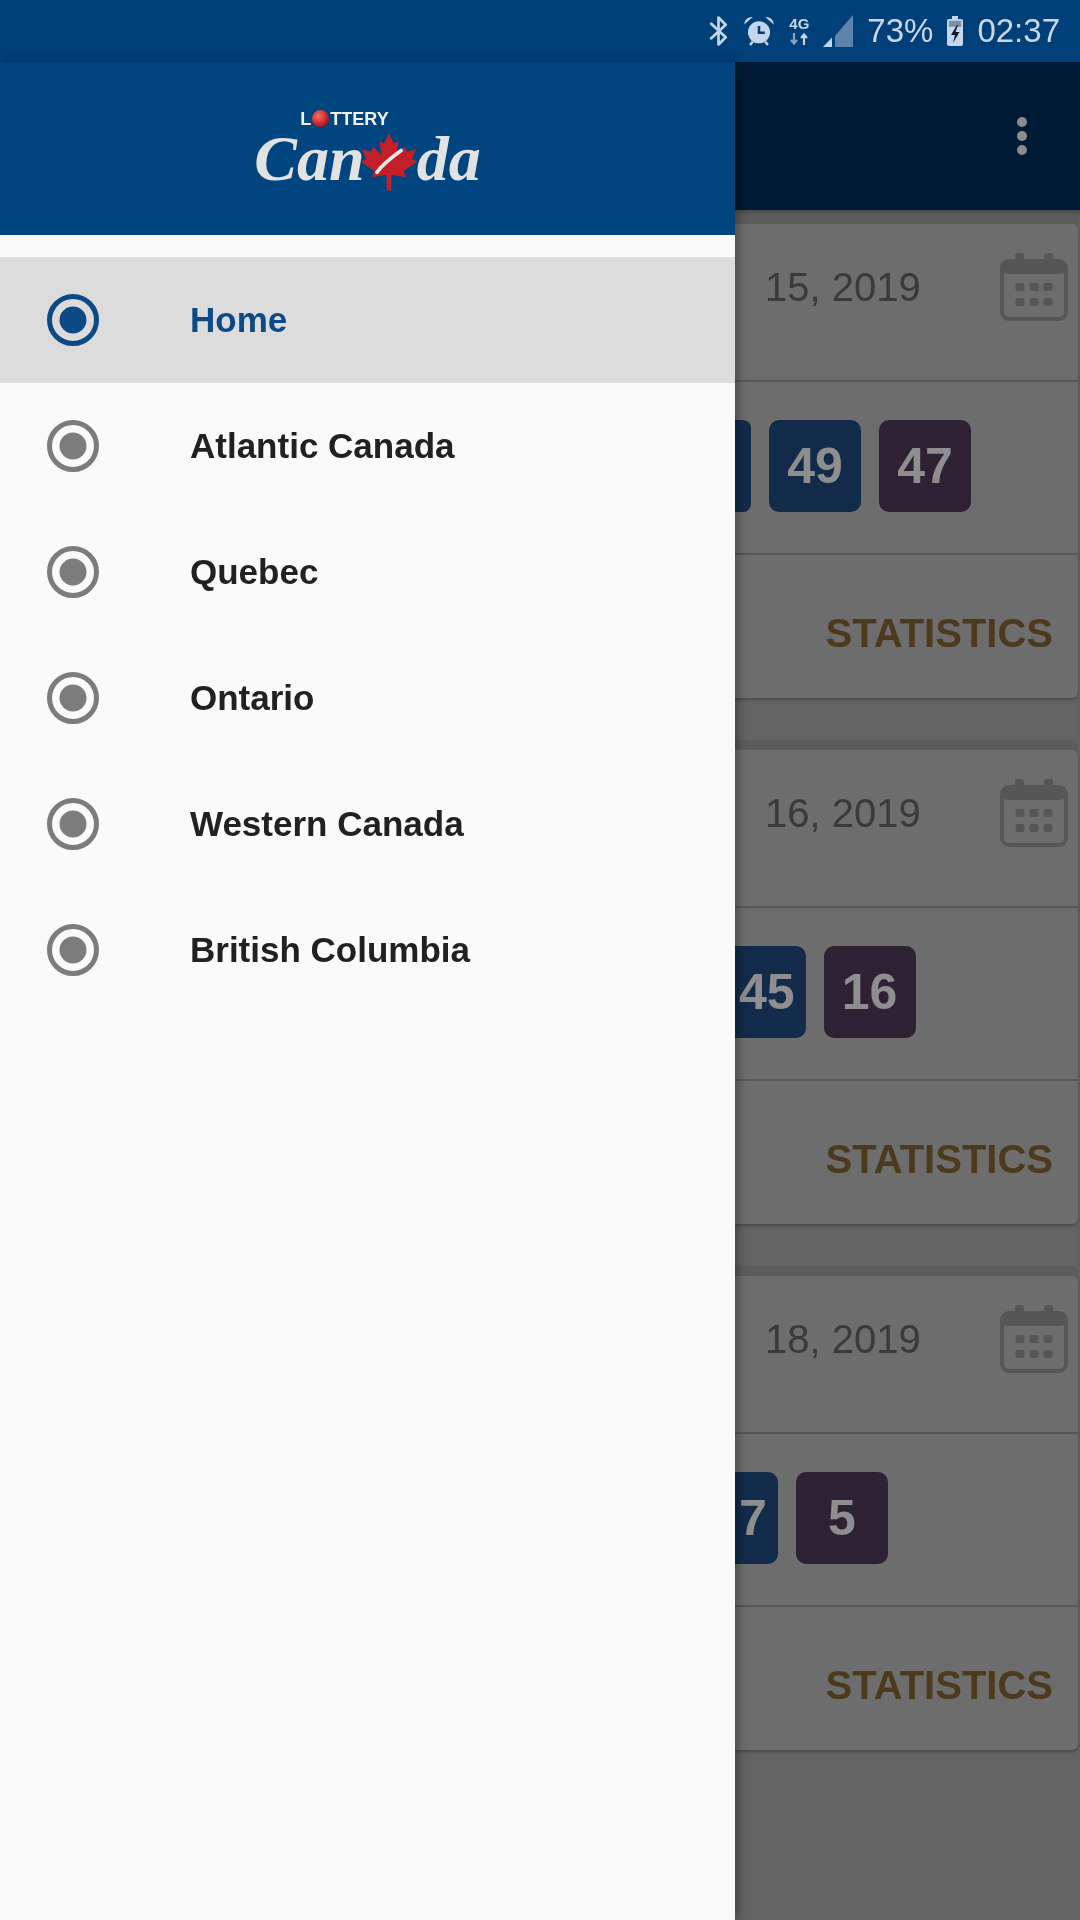 This screenshot has width=1080, height=1920. I want to click on clock-time: 02:37, so click(1018, 31).